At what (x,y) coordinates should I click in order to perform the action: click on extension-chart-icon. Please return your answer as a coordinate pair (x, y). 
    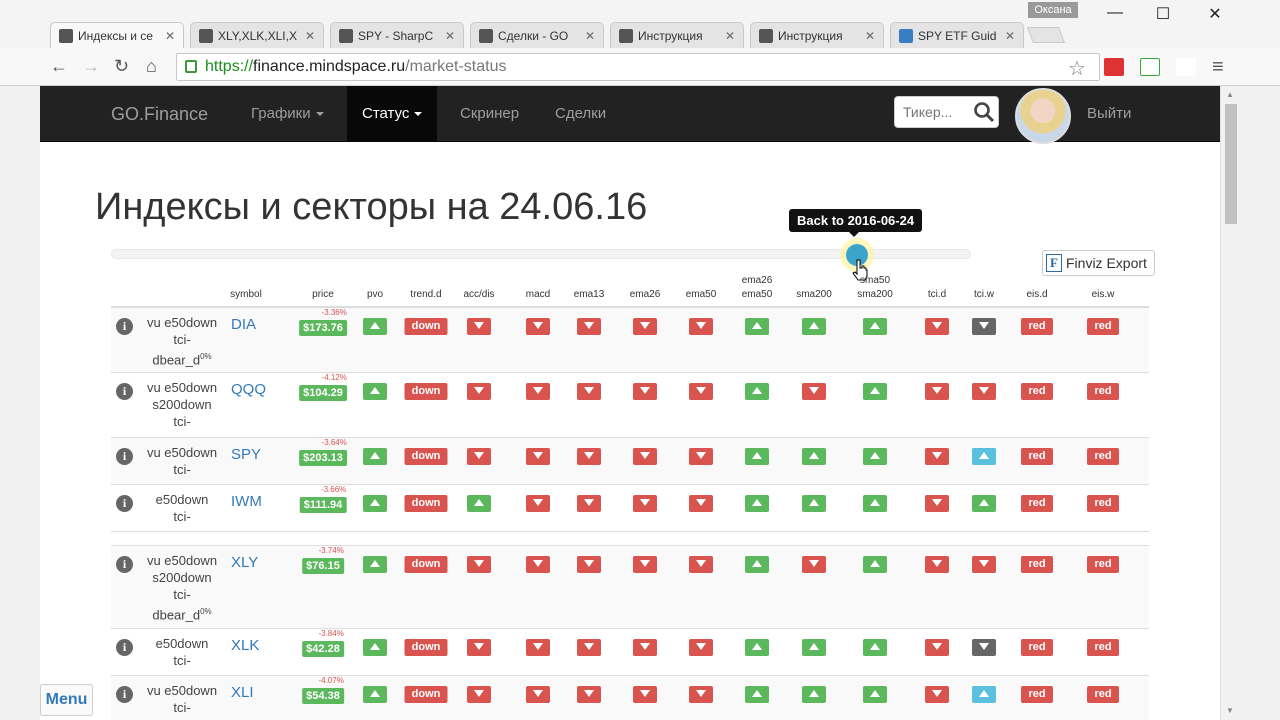
    Looking at the image, I should click on (1150, 67).